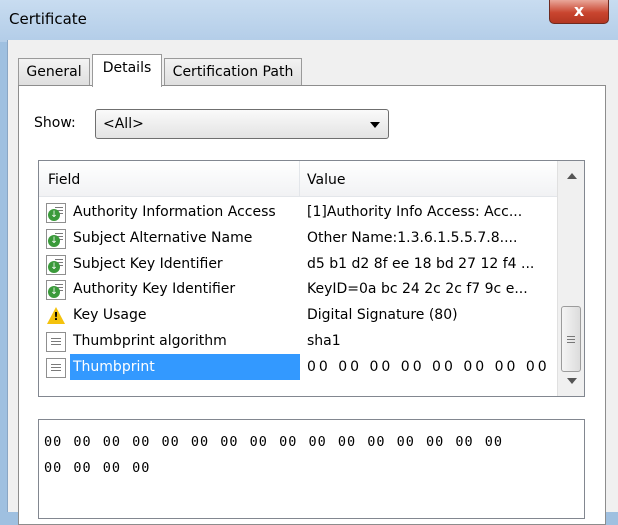  What do you see at coordinates (148, 264) in the screenshot?
I see `field-name: Subject Key Identifier` at bounding box center [148, 264].